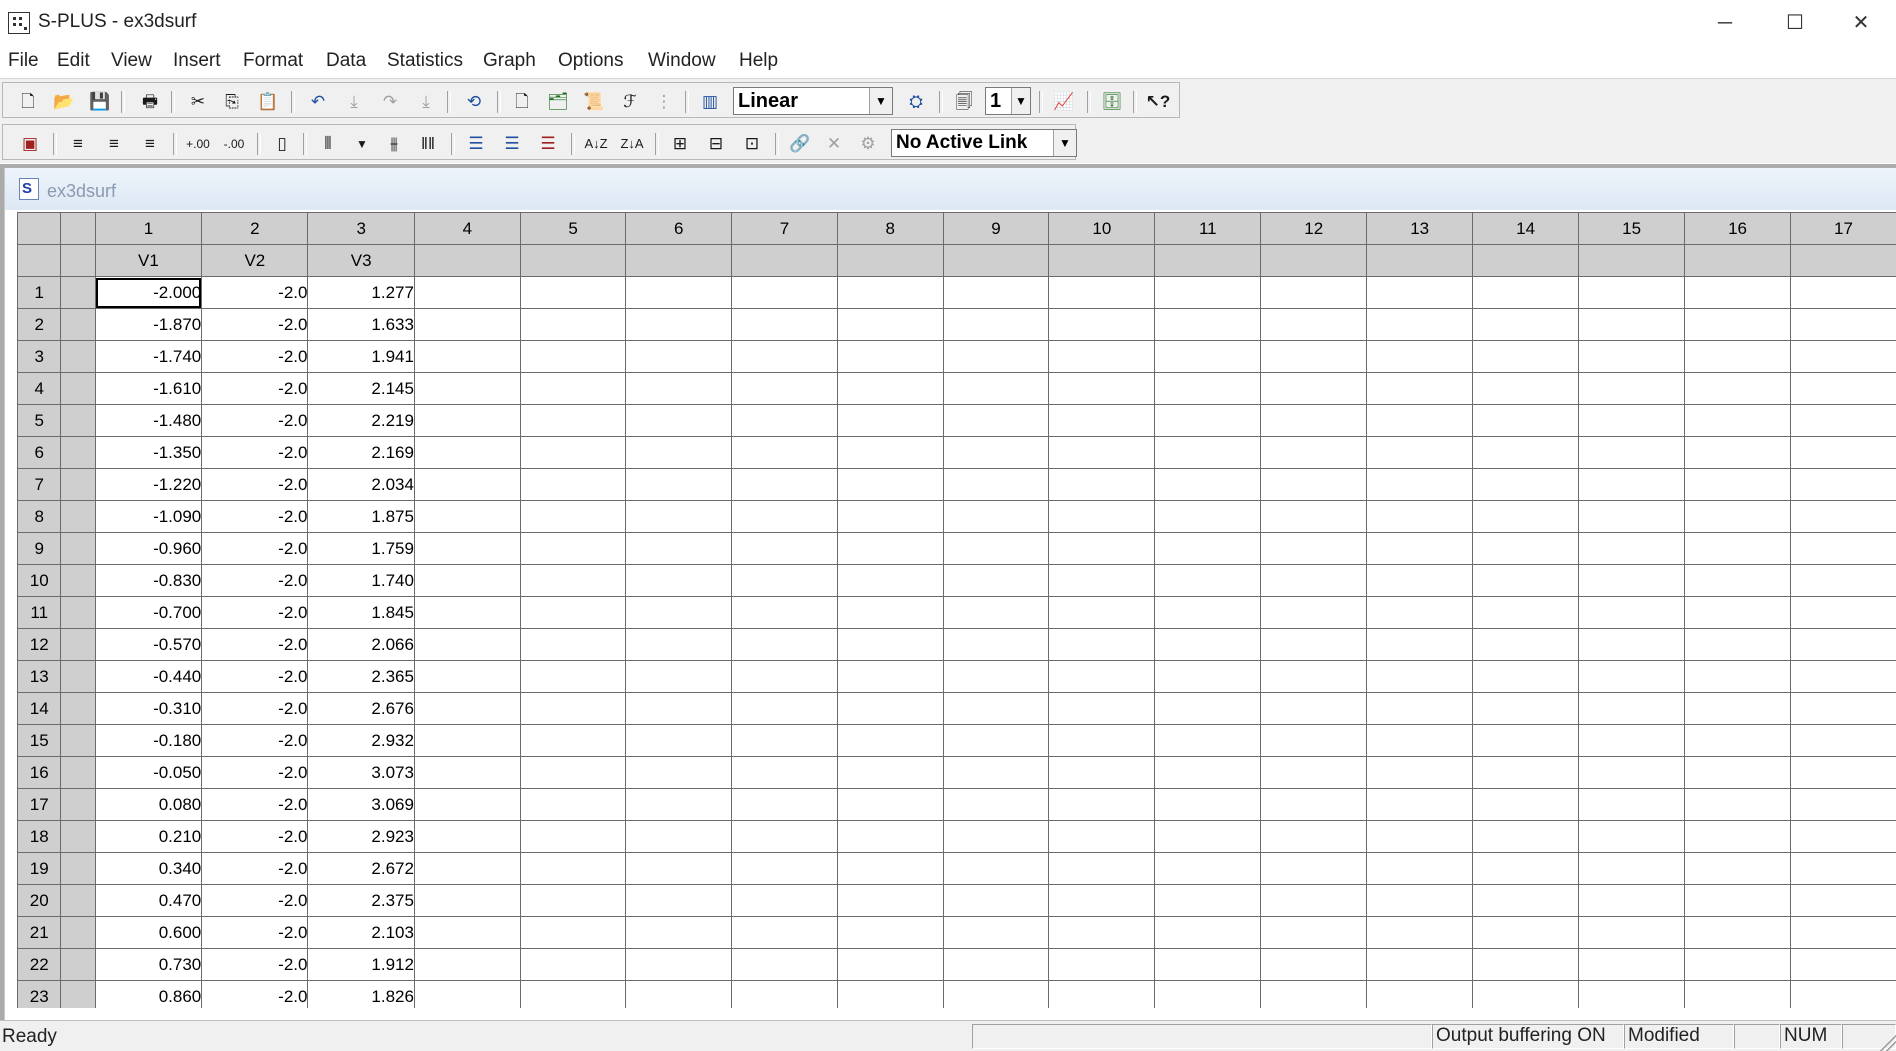  I want to click on undo-list-icon: ⤓, so click(354, 102).